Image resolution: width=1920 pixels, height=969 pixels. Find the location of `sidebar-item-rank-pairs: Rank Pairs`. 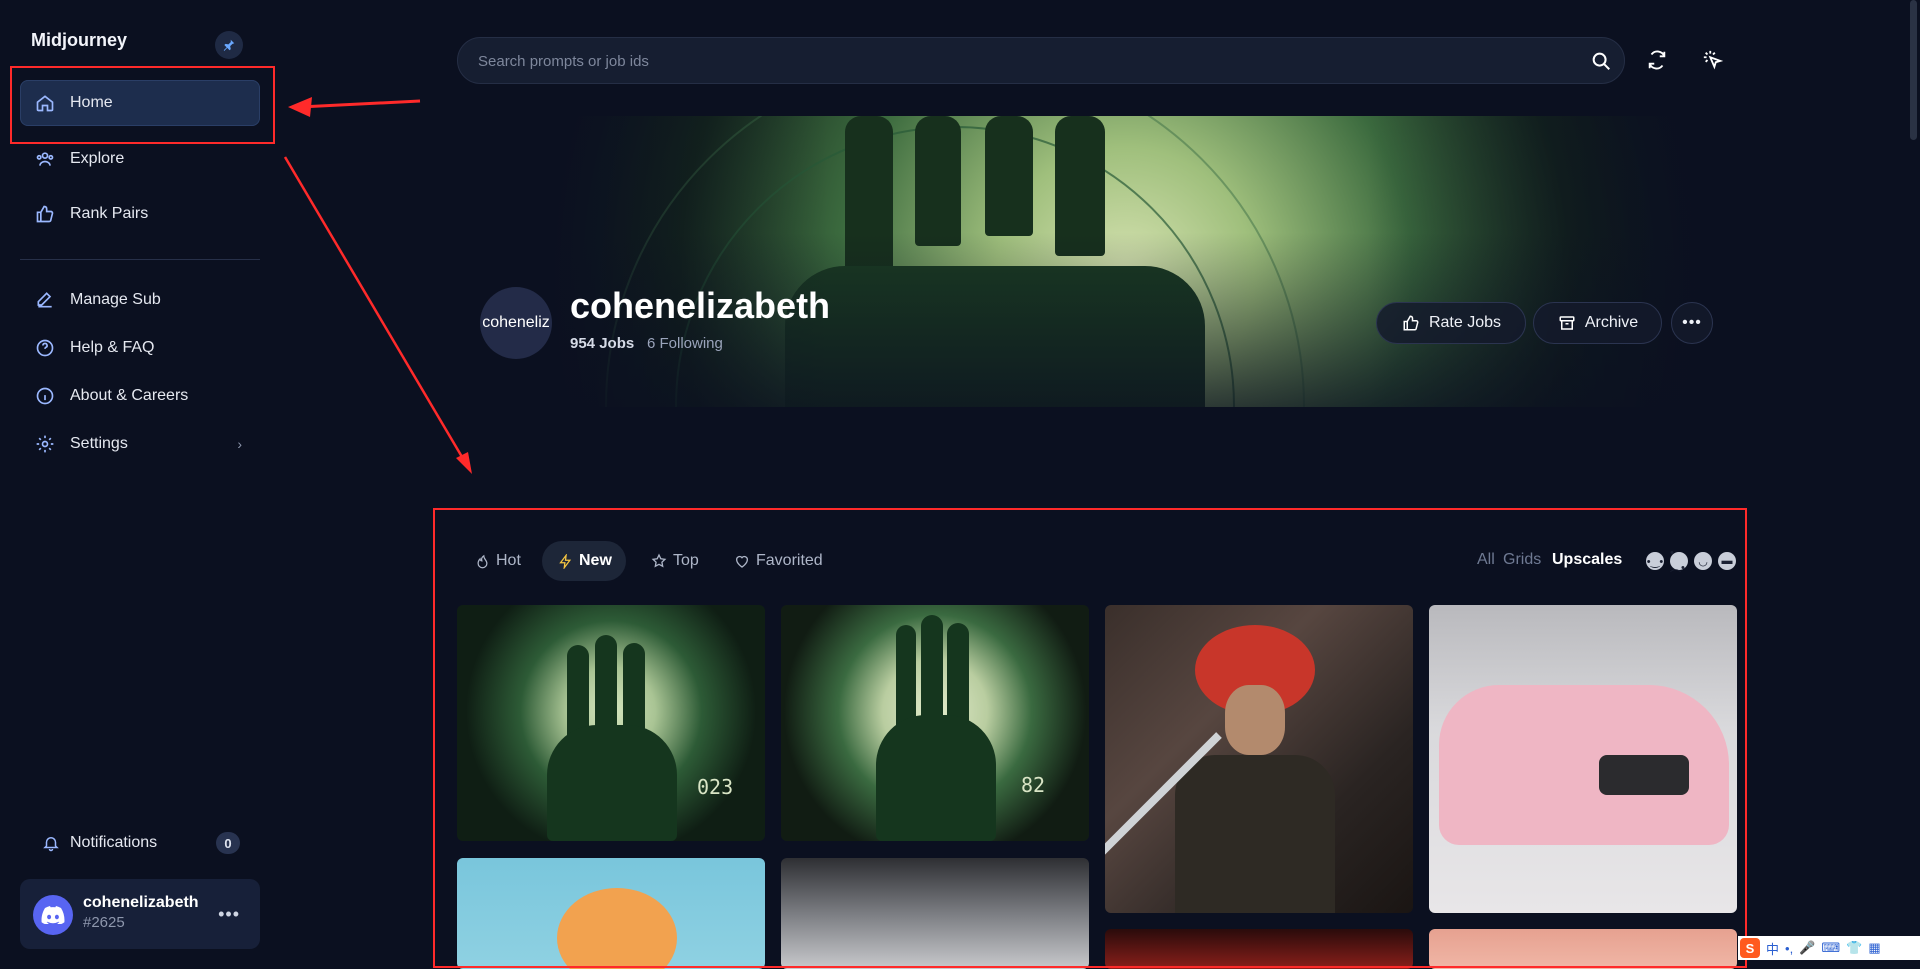

sidebar-item-rank-pairs: Rank Pairs is located at coordinates (140, 214).